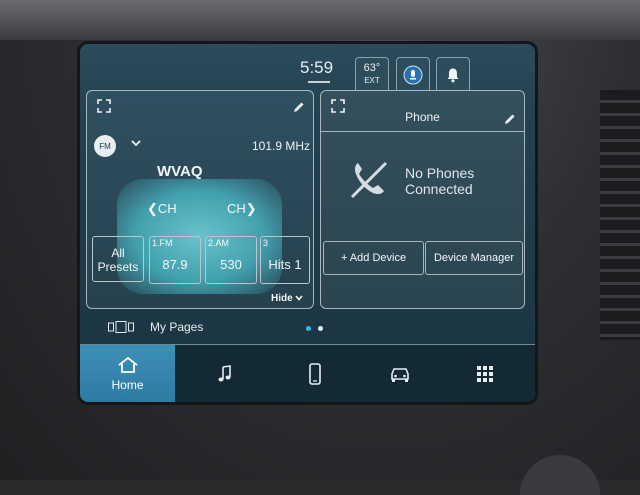 The width and height of the screenshot is (640, 495). I want to click on pages-icon, so click(121, 327).